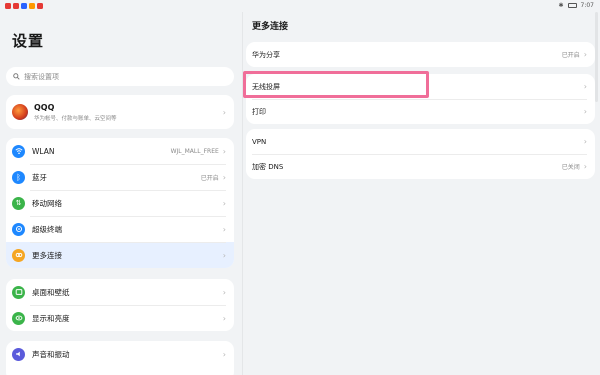  I want to click on row-label: 加密 DNS, so click(268, 166).